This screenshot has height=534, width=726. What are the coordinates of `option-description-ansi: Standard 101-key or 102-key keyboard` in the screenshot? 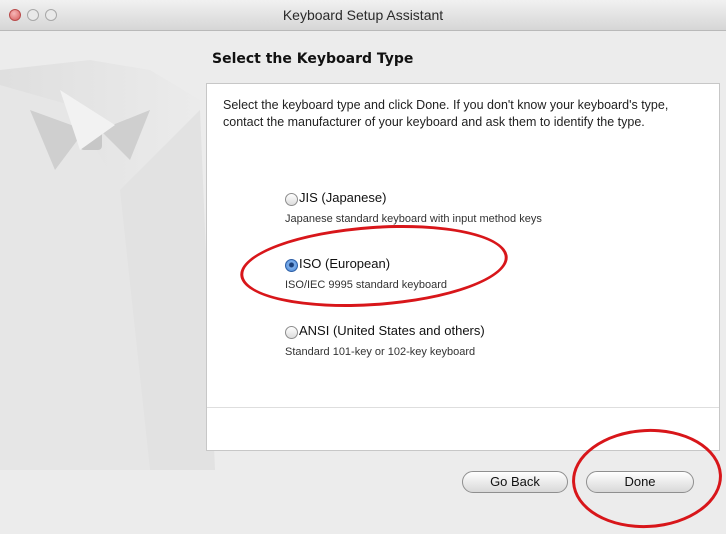 It's located at (380, 352).